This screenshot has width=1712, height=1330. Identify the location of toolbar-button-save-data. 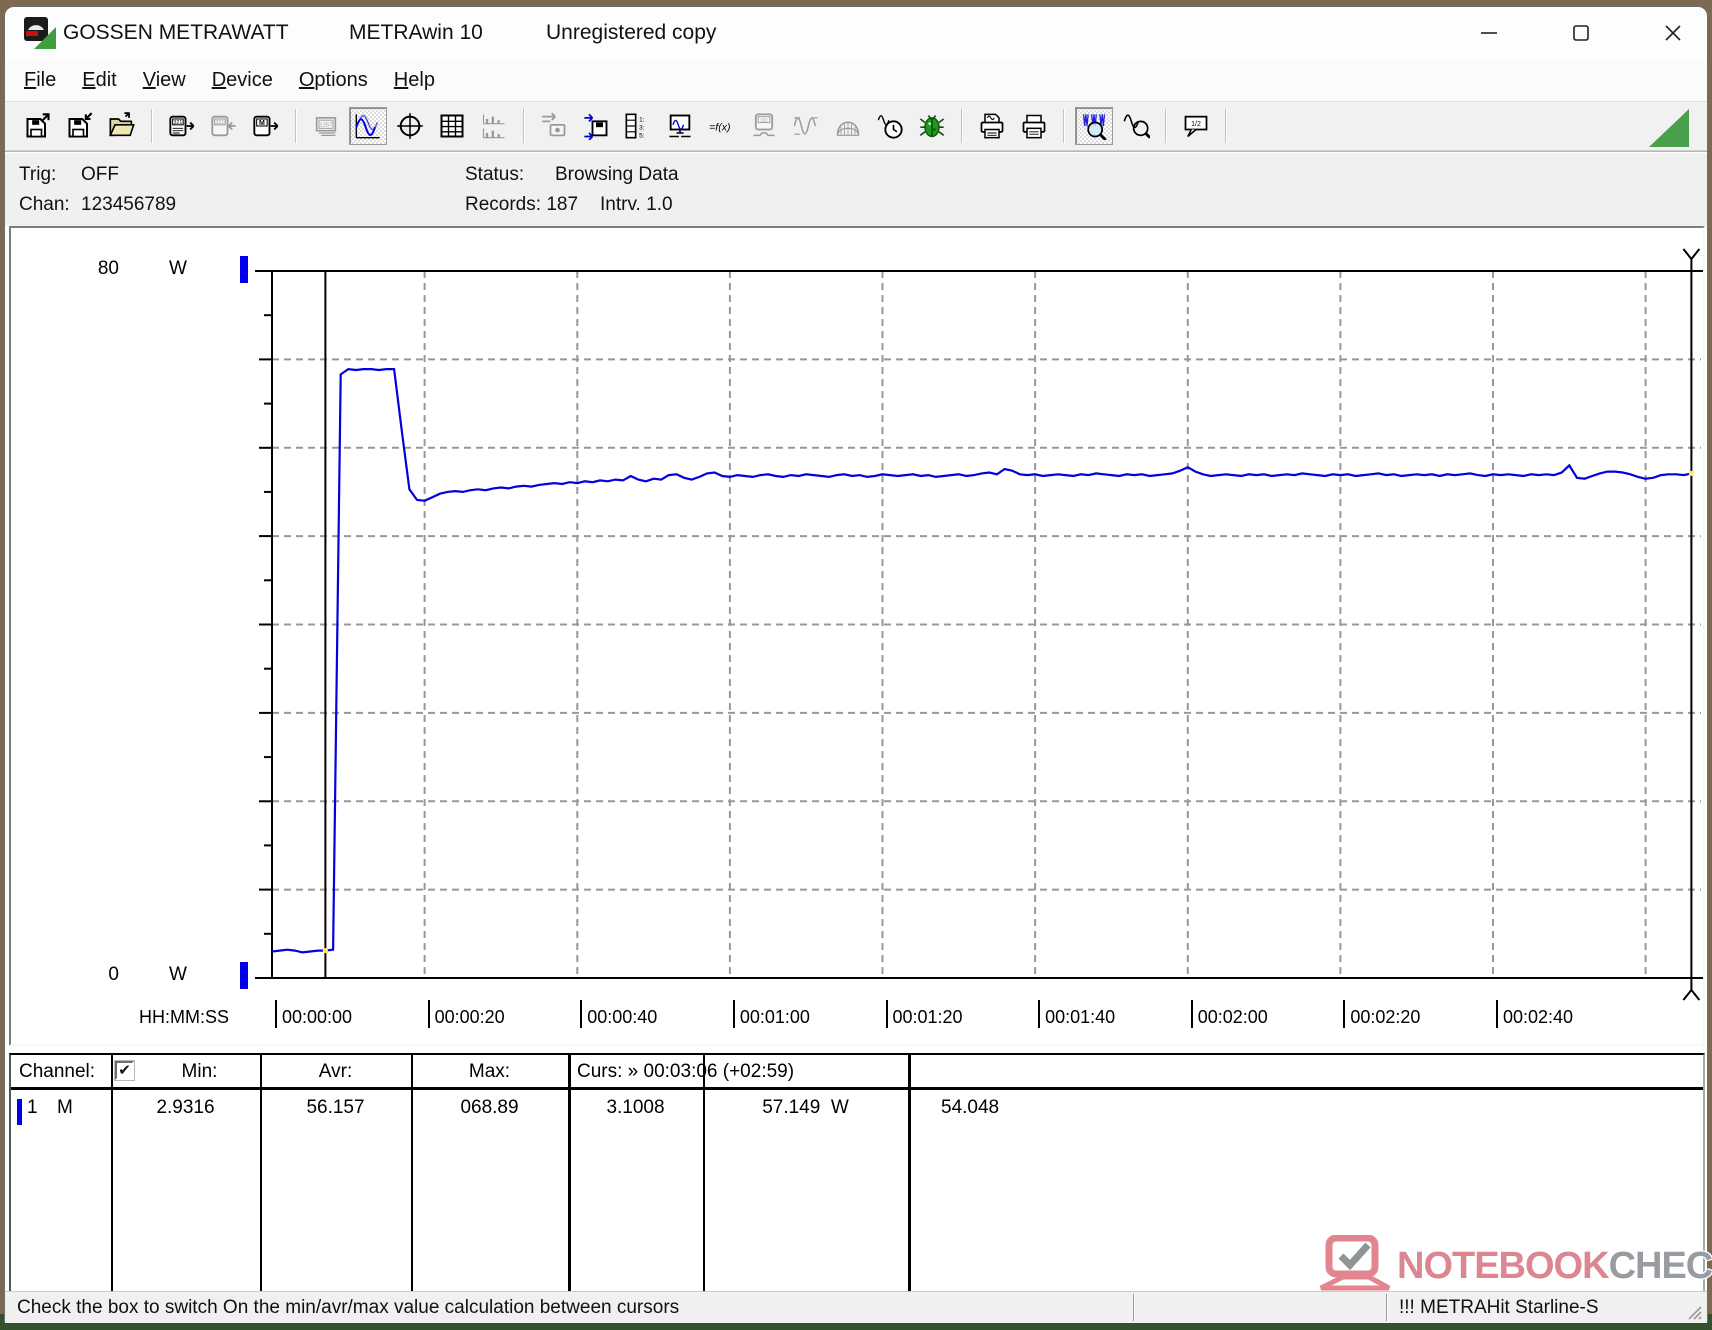
(80, 126).